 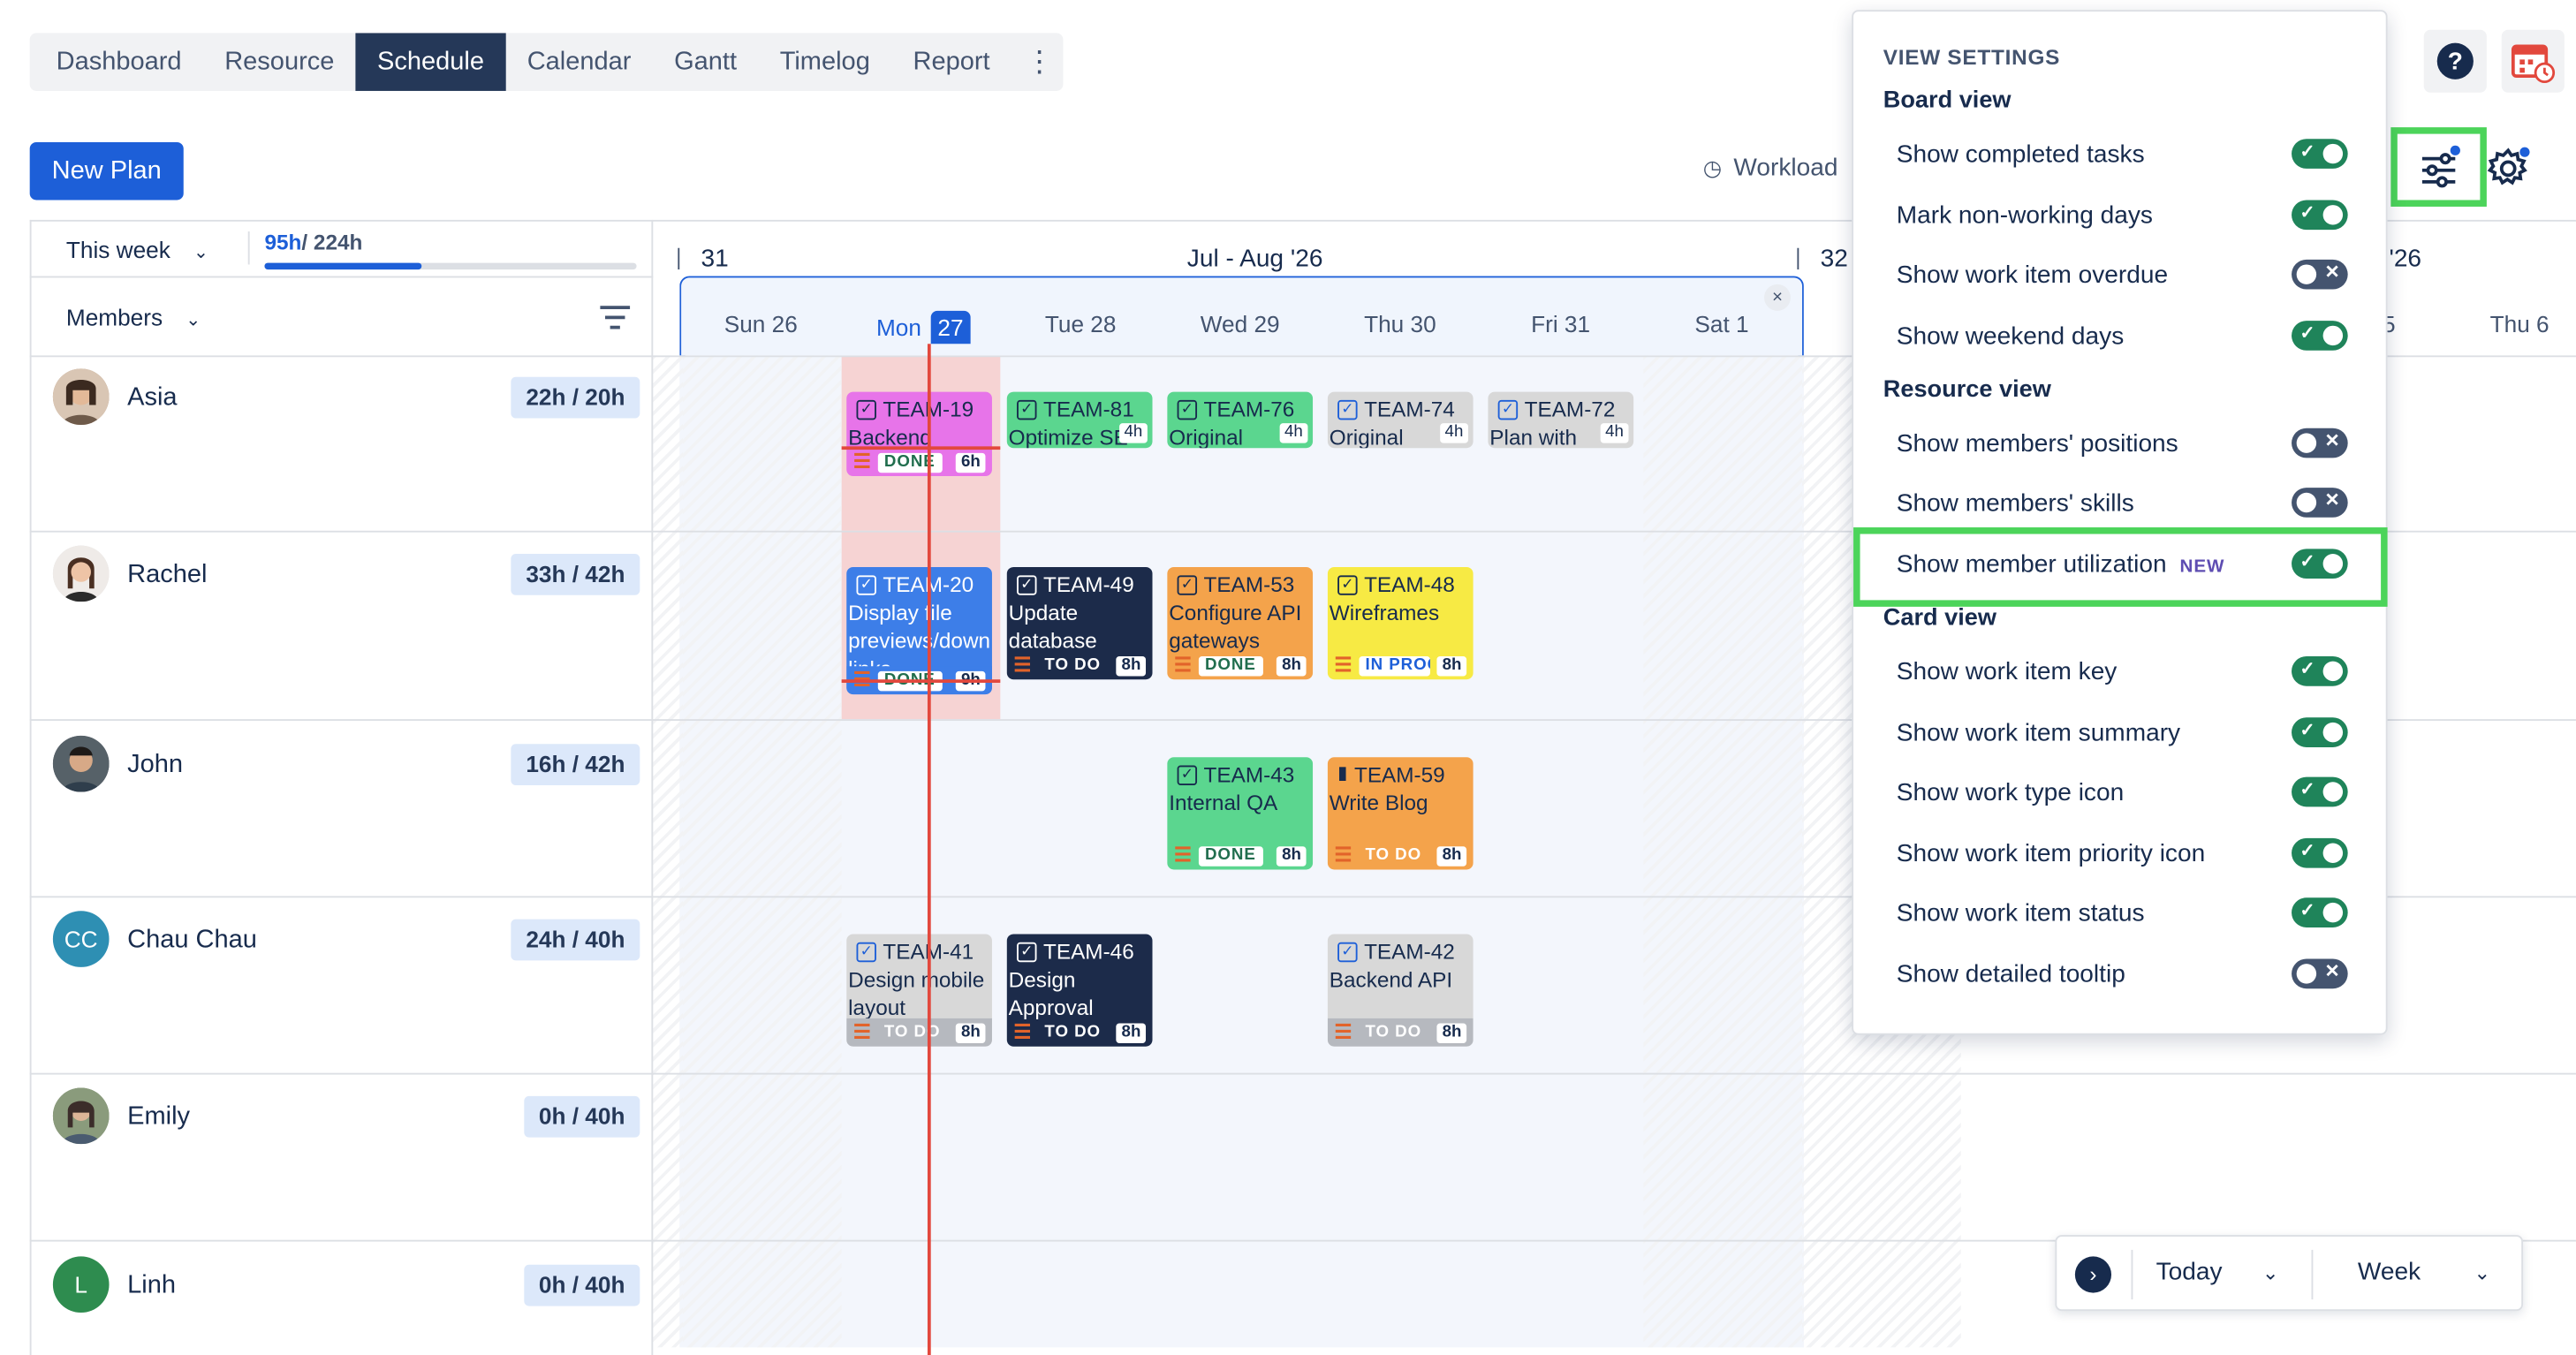 I want to click on overdue-line, so click(x=921, y=448).